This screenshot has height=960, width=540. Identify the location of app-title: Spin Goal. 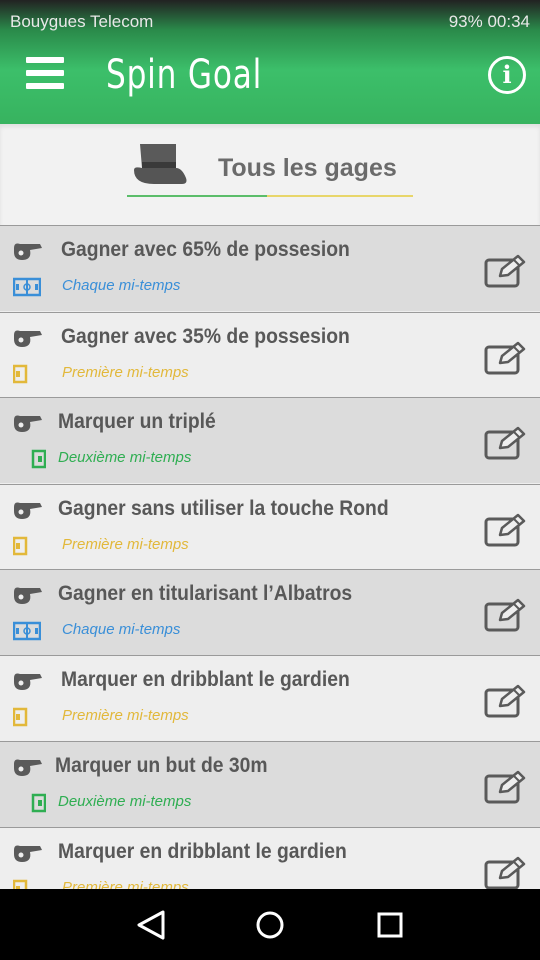
(184, 75).